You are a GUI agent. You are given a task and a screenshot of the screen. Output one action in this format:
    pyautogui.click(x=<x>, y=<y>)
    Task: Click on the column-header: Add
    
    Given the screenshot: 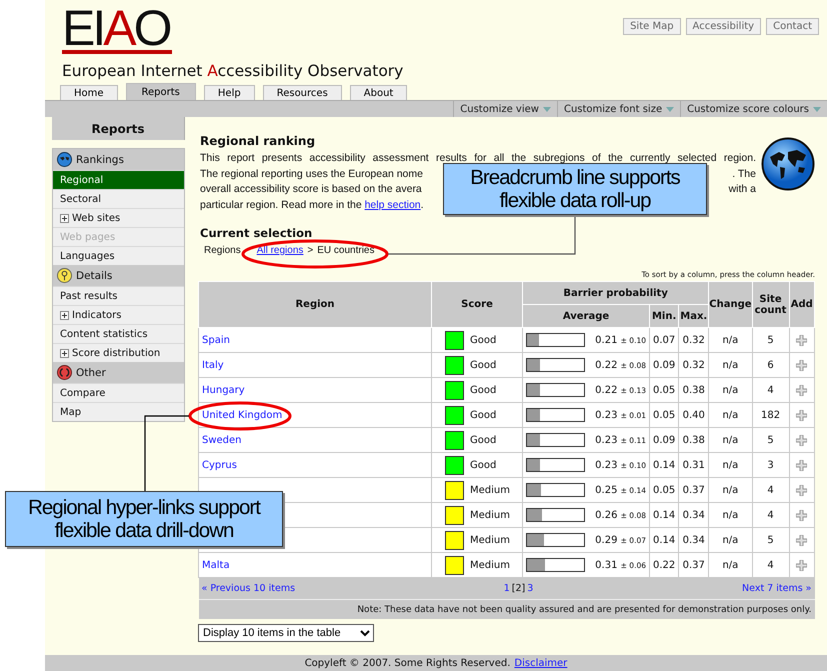 What is the action you would take?
    pyautogui.click(x=801, y=305)
    